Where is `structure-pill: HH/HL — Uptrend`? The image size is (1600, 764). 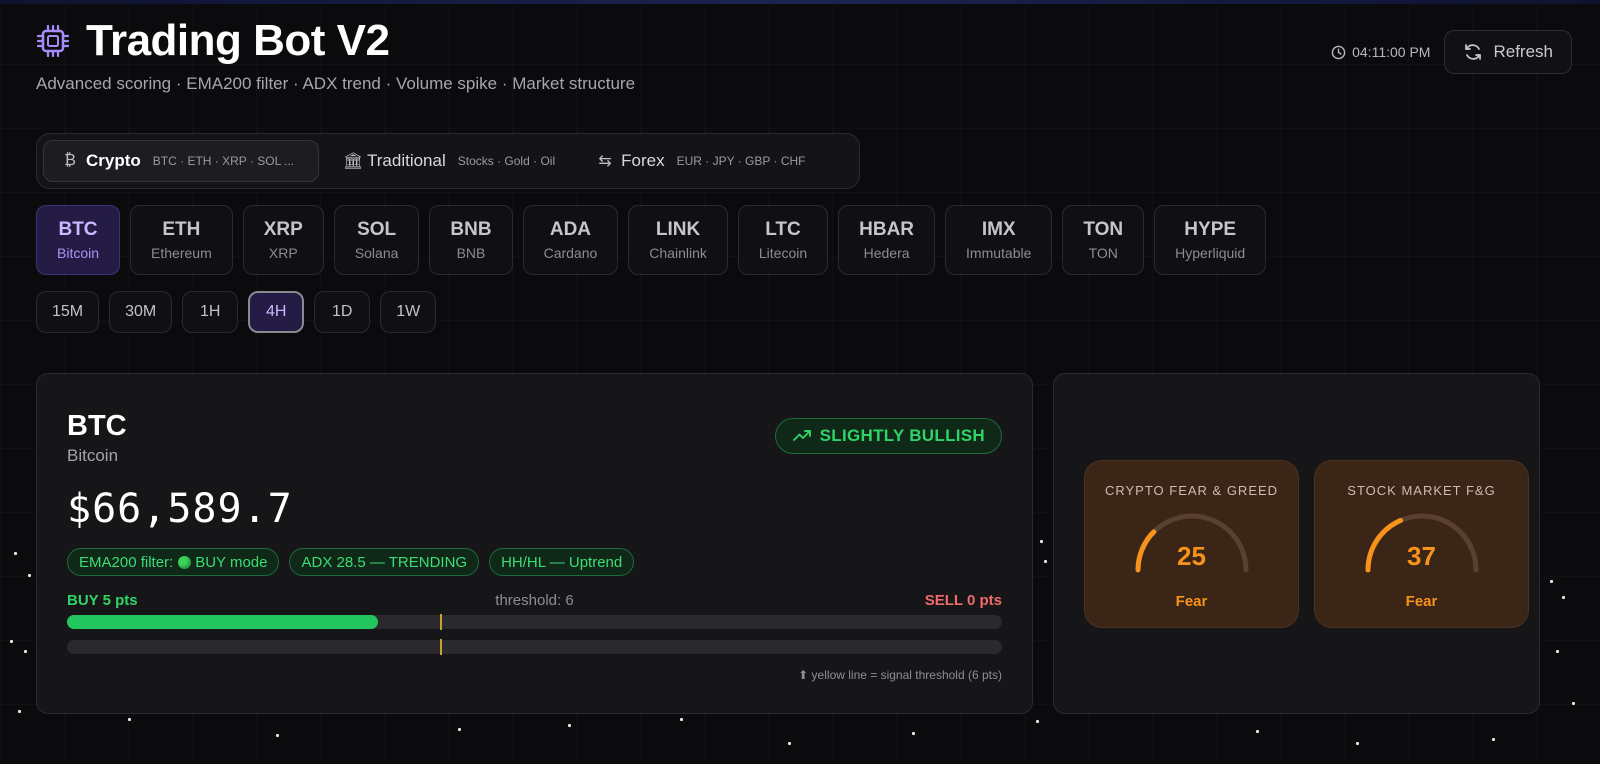
structure-pill: HH/HL — Uptrend is located at coordinates (562, 562).